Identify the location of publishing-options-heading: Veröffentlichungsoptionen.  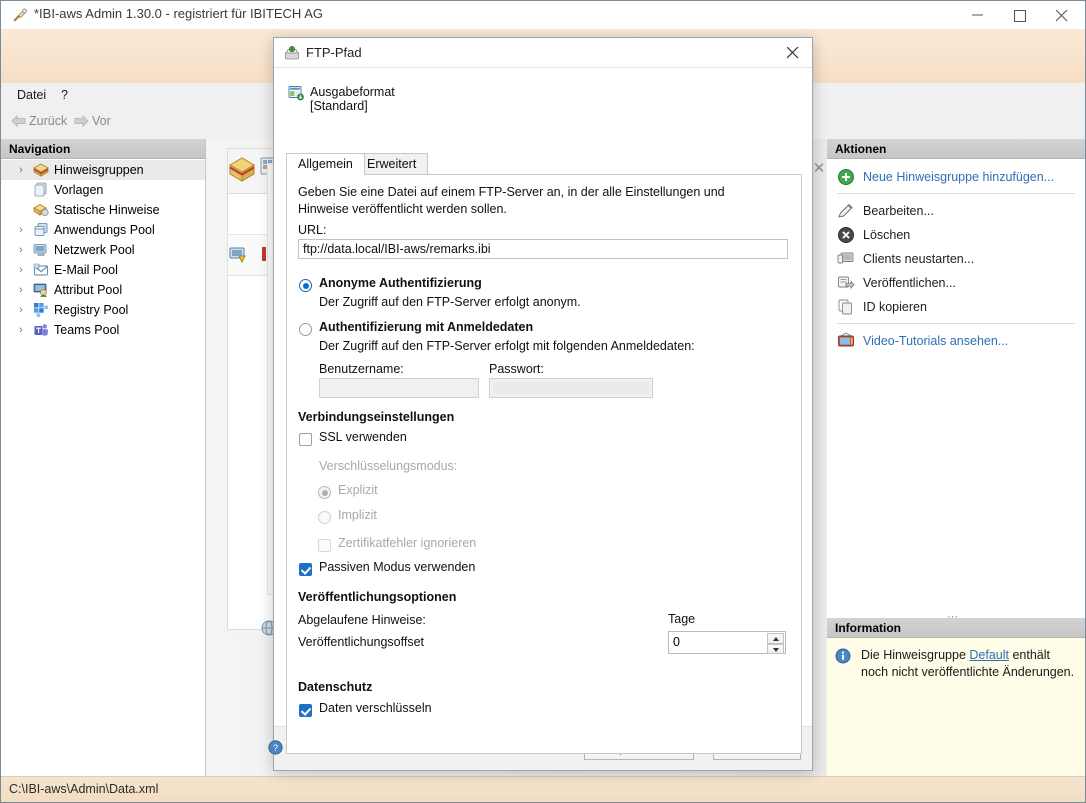
(377, 597).